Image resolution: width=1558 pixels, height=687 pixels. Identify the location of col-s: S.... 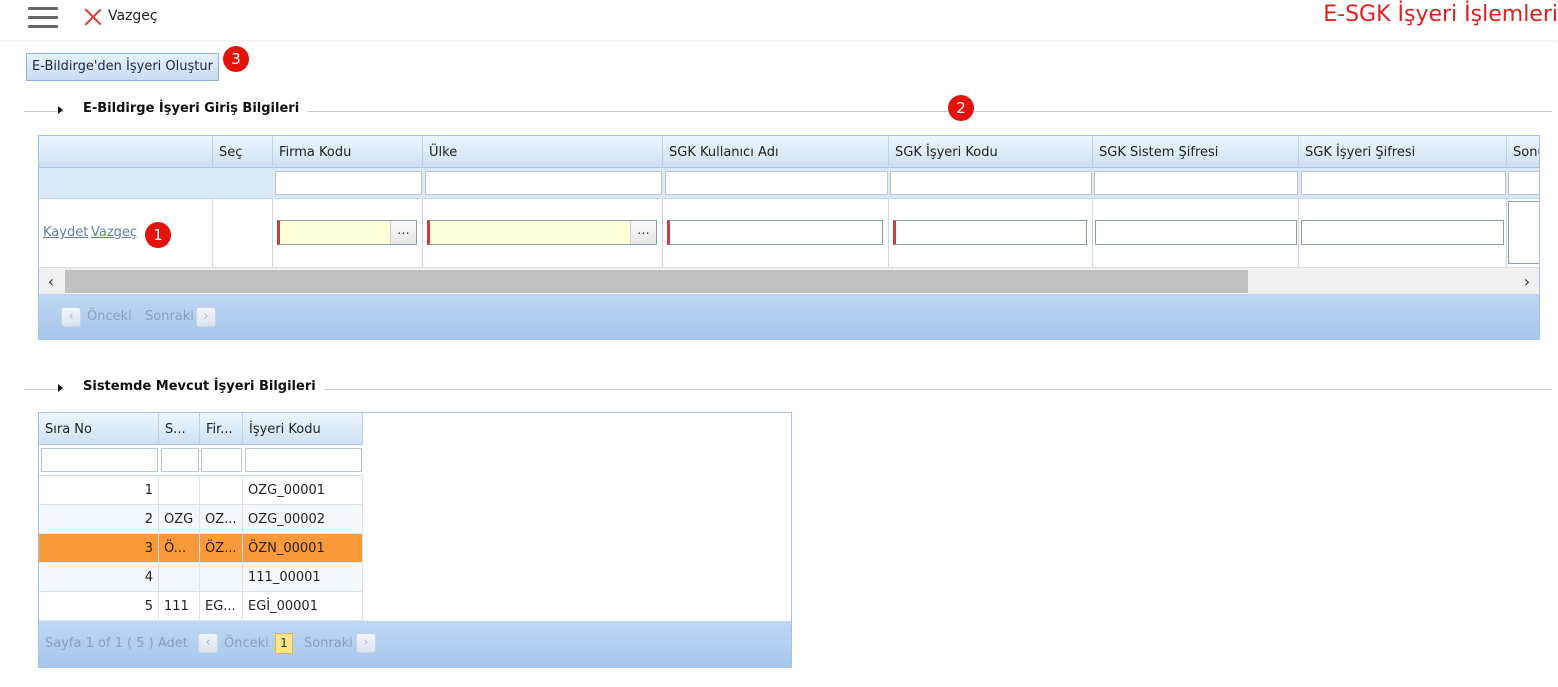
(179, 429).